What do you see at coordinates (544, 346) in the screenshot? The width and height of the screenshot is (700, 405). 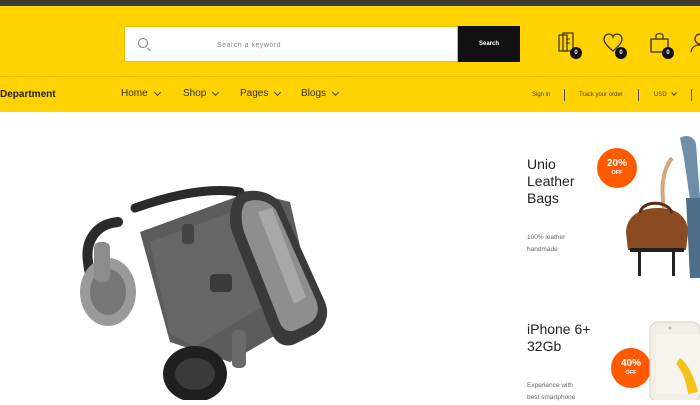 I see `promo-title-line: 32Gb` at bounding box center [544, 346].